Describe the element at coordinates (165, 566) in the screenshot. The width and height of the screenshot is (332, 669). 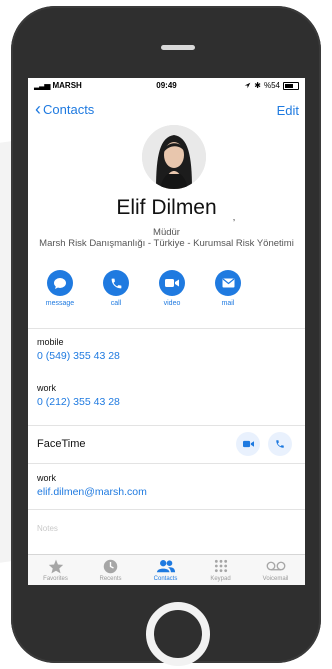
I see `contacts-icon` at that location.